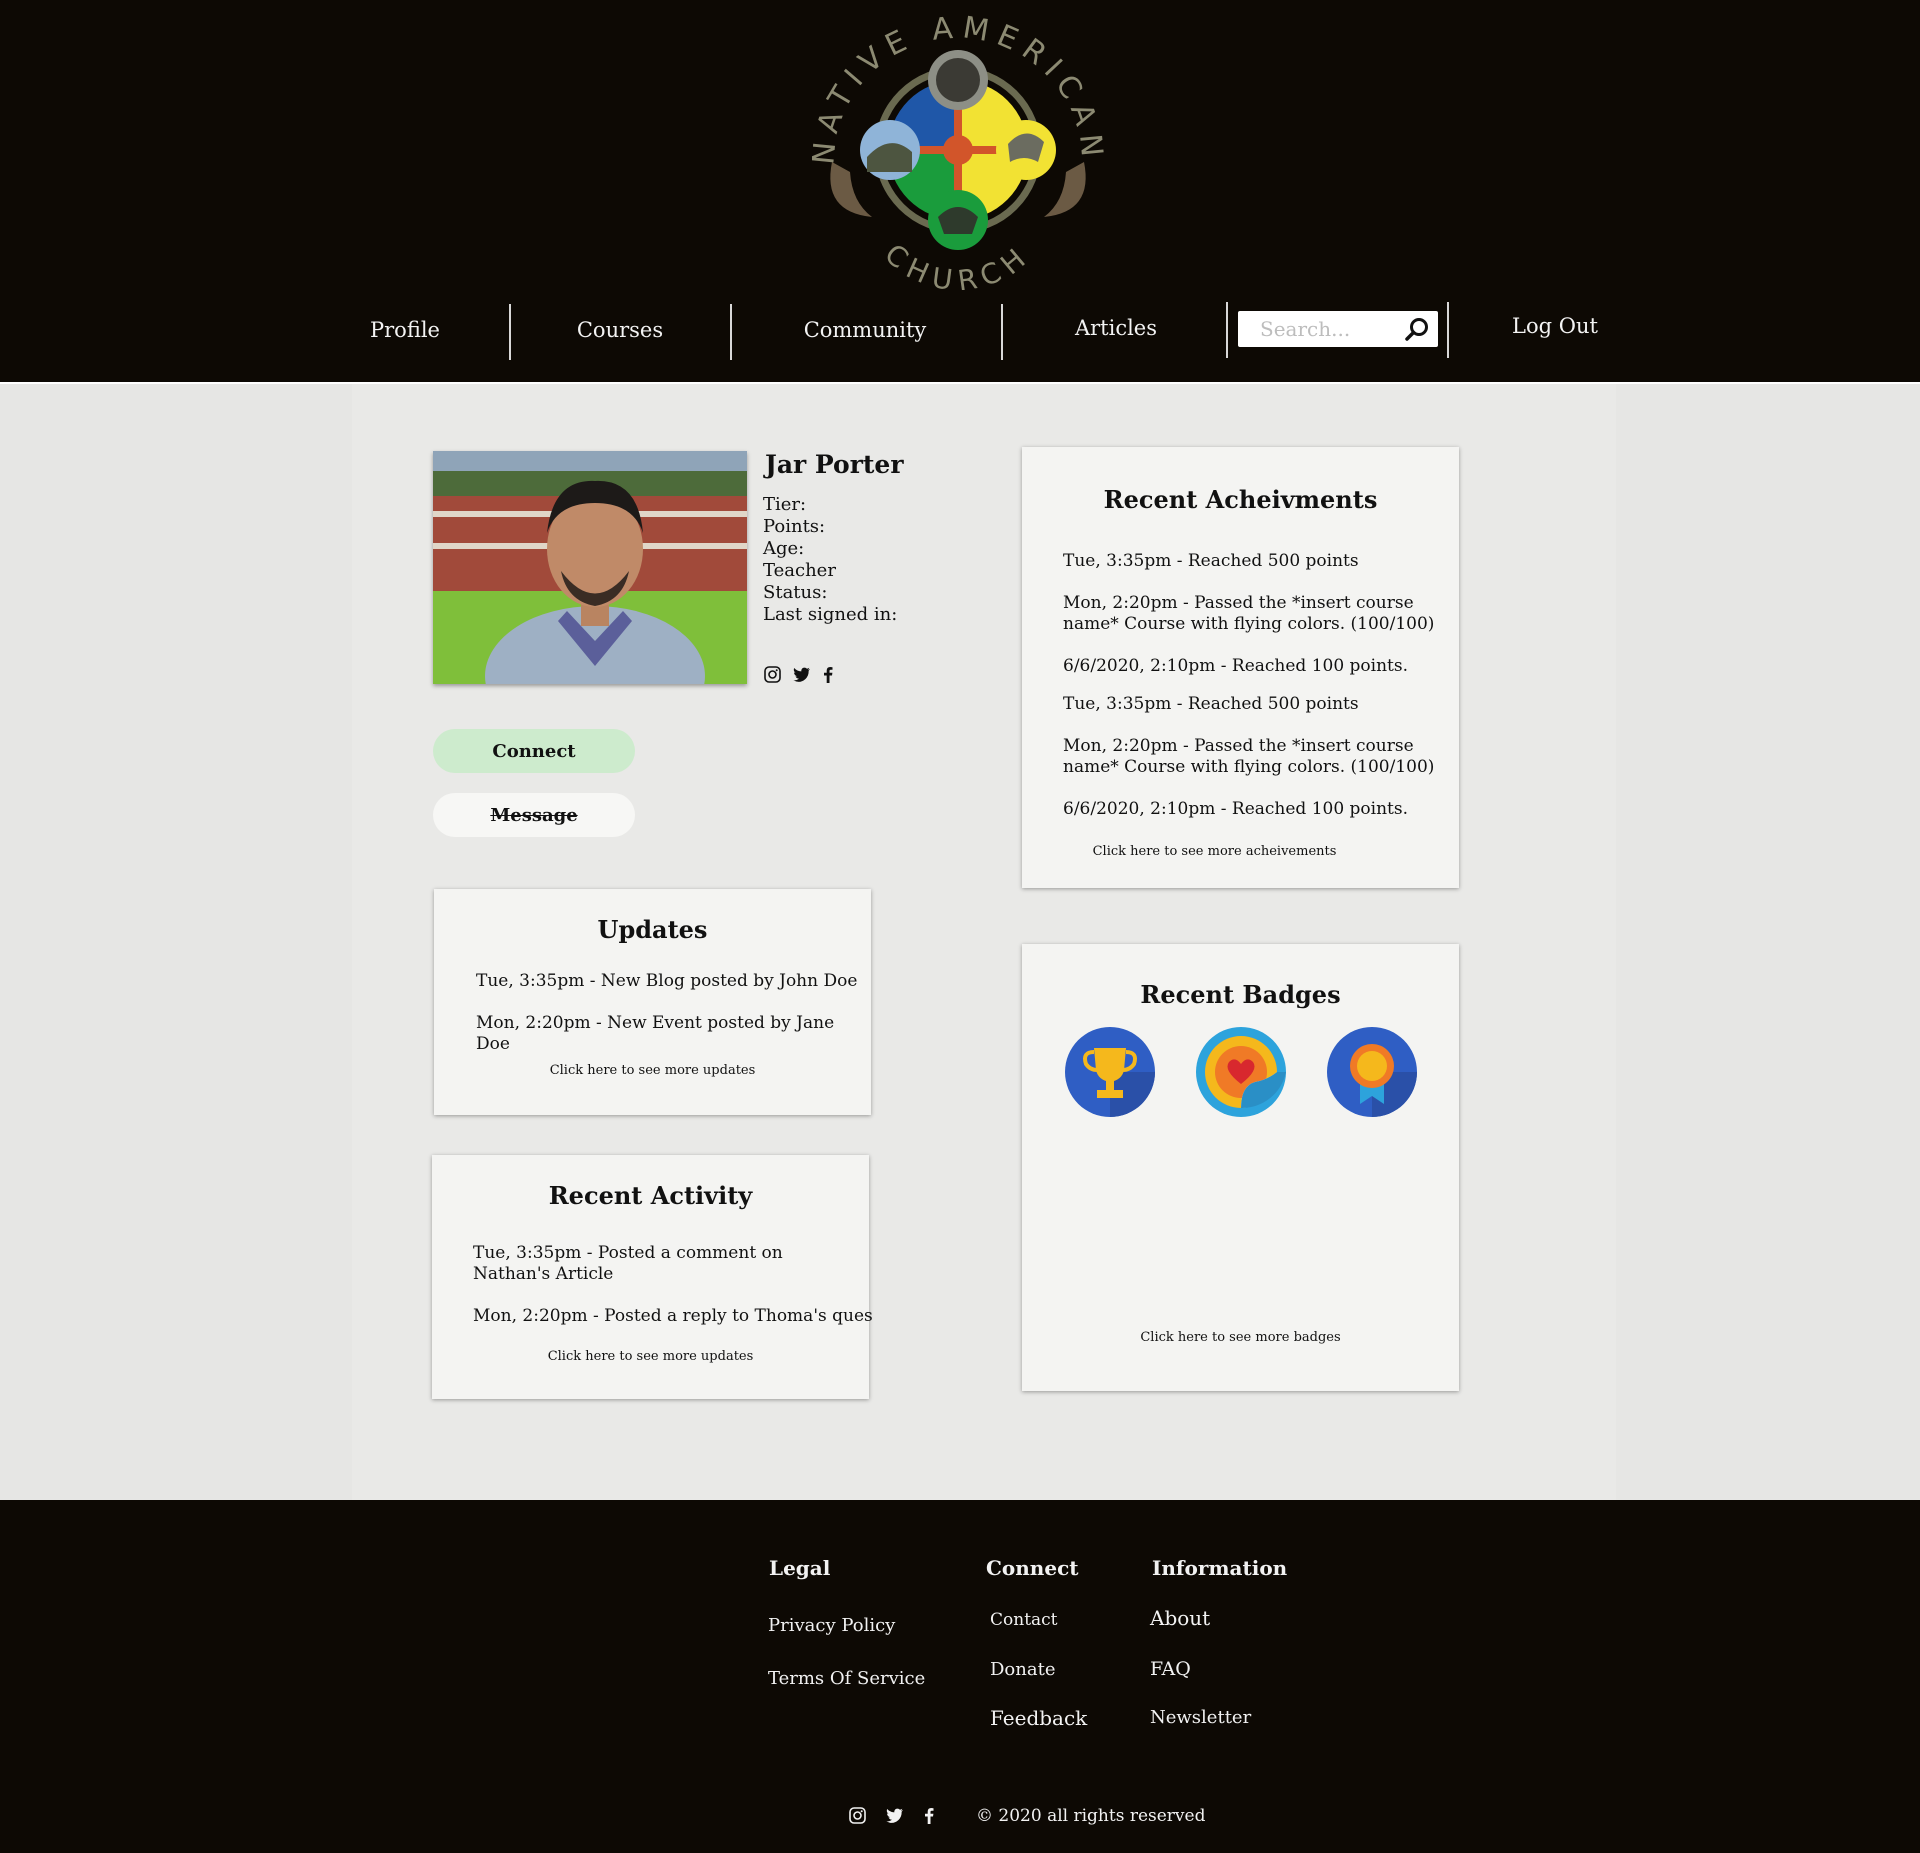  What do you see at coordinates (650, 1356) in the screenshot?
I see `more-activity-link: Click here to see more updates` at bounding box center [650, 1356].